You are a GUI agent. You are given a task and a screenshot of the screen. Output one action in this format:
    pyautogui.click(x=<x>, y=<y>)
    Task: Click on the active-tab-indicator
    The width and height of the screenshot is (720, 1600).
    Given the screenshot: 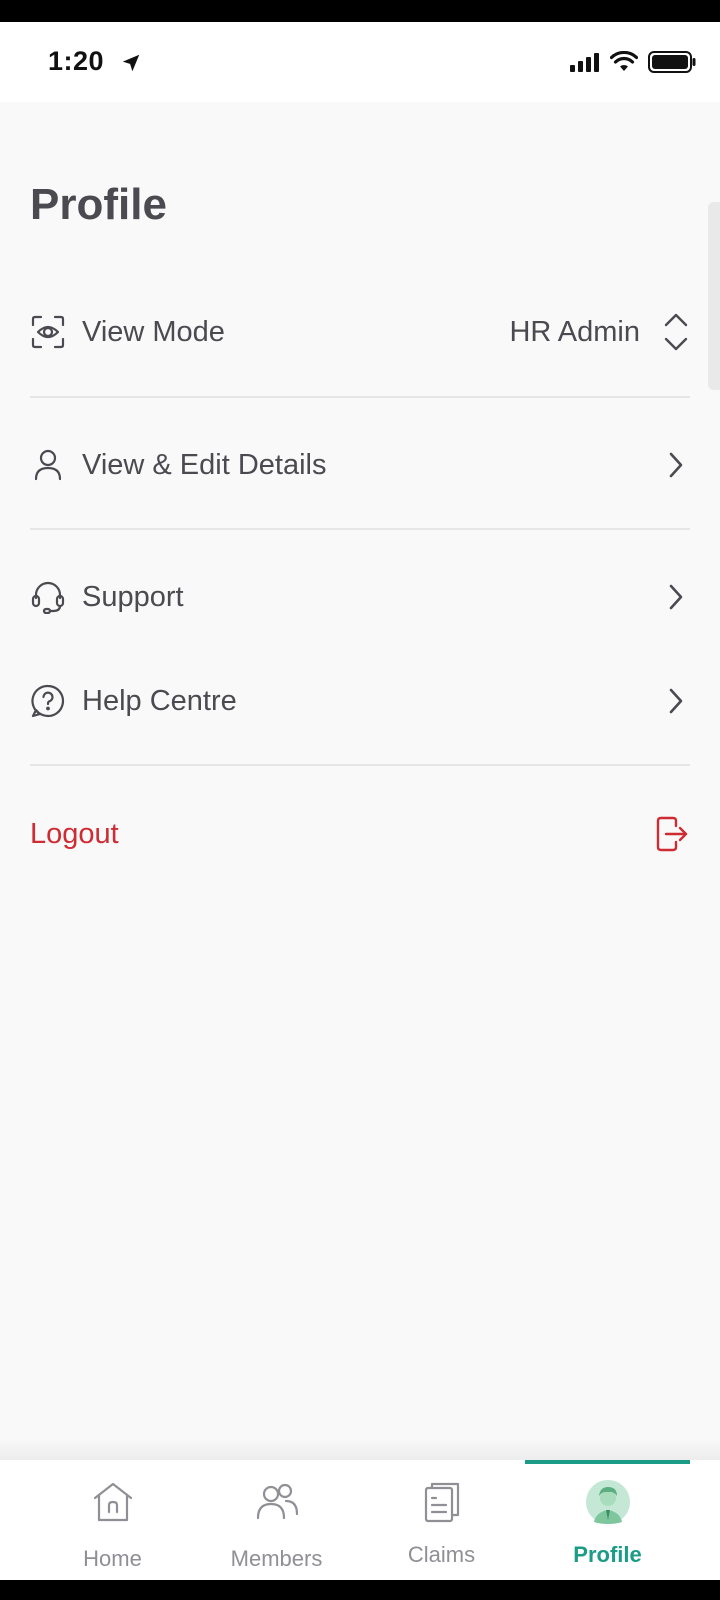 What is the action you would take?
    pyautogui.click(x=607, y=1462)
    